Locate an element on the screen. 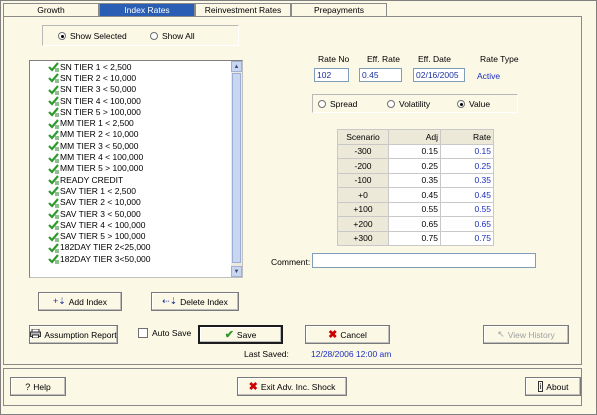 Image resolution: width=597 pixels, height=415 pixels. scroll-thumb is located at coordinates (236, 168).